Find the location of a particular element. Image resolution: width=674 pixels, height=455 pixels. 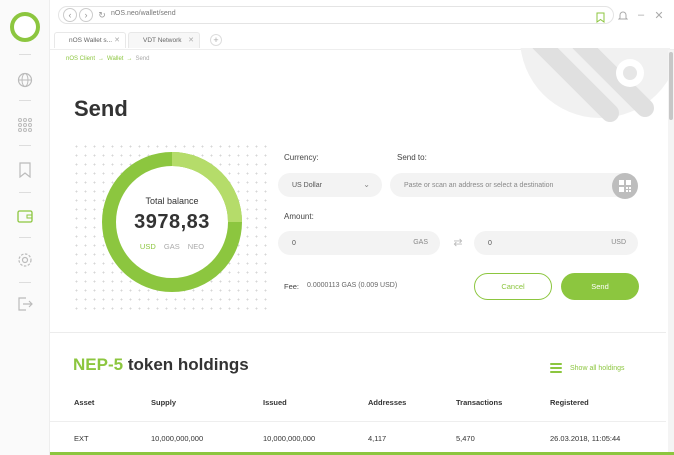

show-all-holdings-link: Show all holdings is located at coordinates (587, 368).